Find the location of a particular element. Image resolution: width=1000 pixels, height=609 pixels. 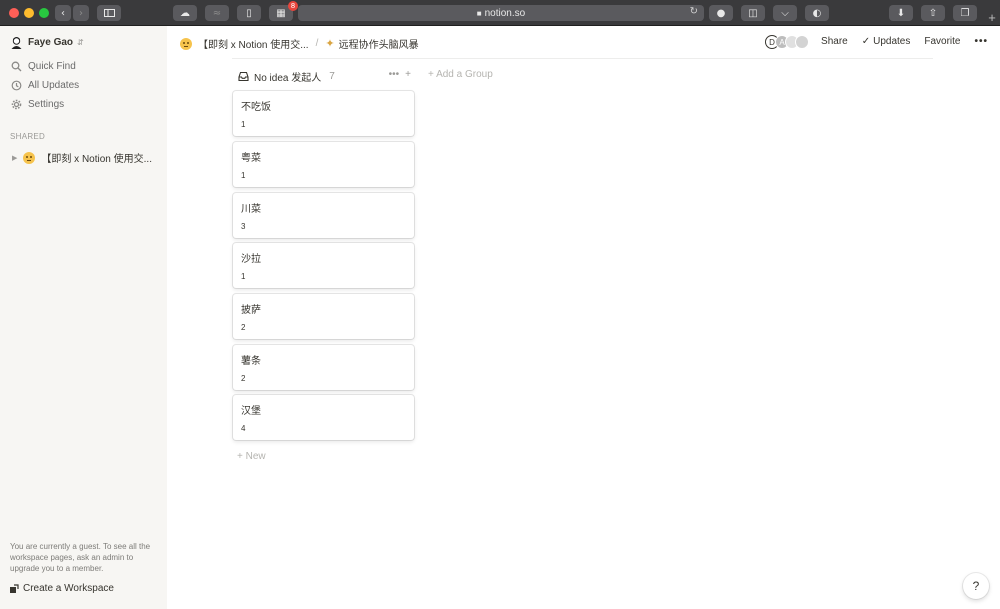

collaborator-avatars: D A is located at coordinates (787, 42).